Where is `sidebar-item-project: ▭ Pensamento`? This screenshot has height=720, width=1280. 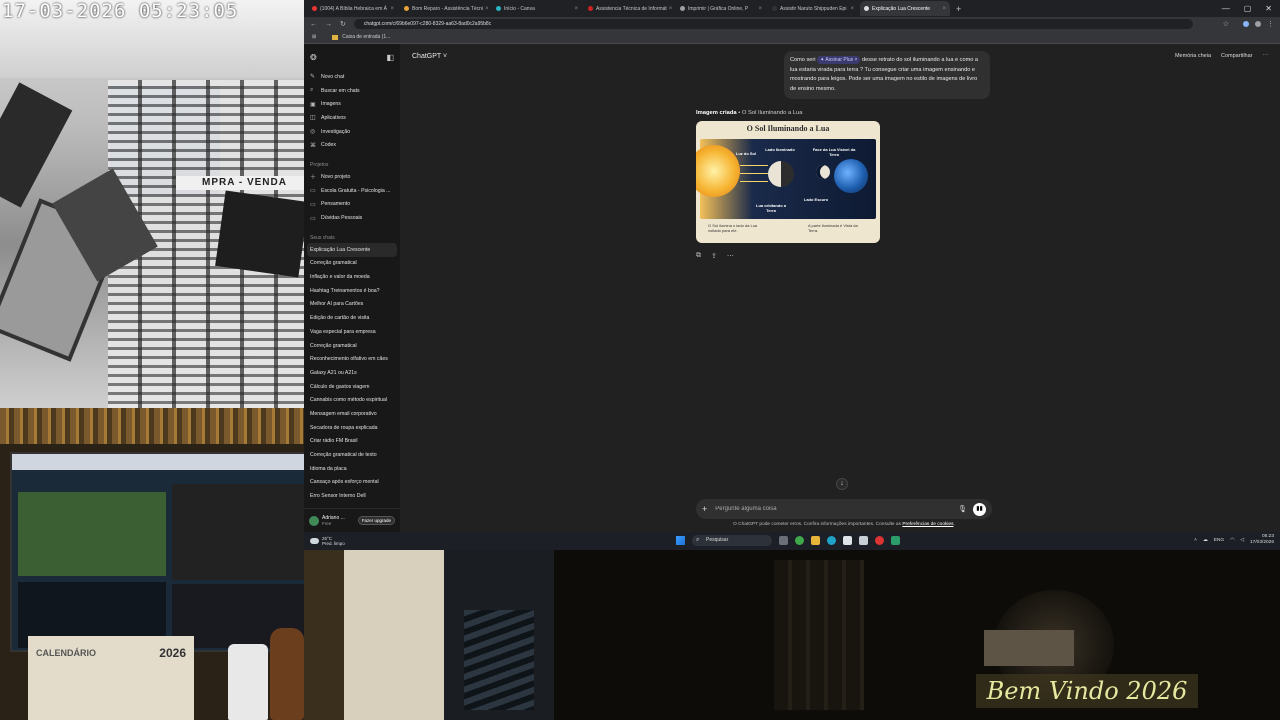 sidebar-item-project: ▭ Pensamento is located at coordinates (352, 205).